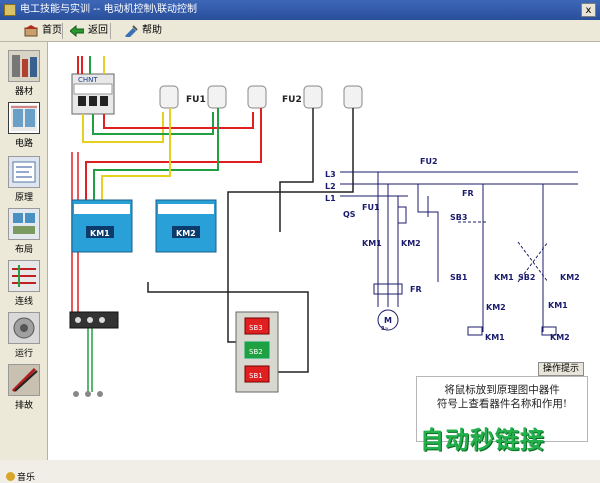 This screenshot has height=483, width=600. I want to click on sidebar-item-label: 布局, so click(23, 250).